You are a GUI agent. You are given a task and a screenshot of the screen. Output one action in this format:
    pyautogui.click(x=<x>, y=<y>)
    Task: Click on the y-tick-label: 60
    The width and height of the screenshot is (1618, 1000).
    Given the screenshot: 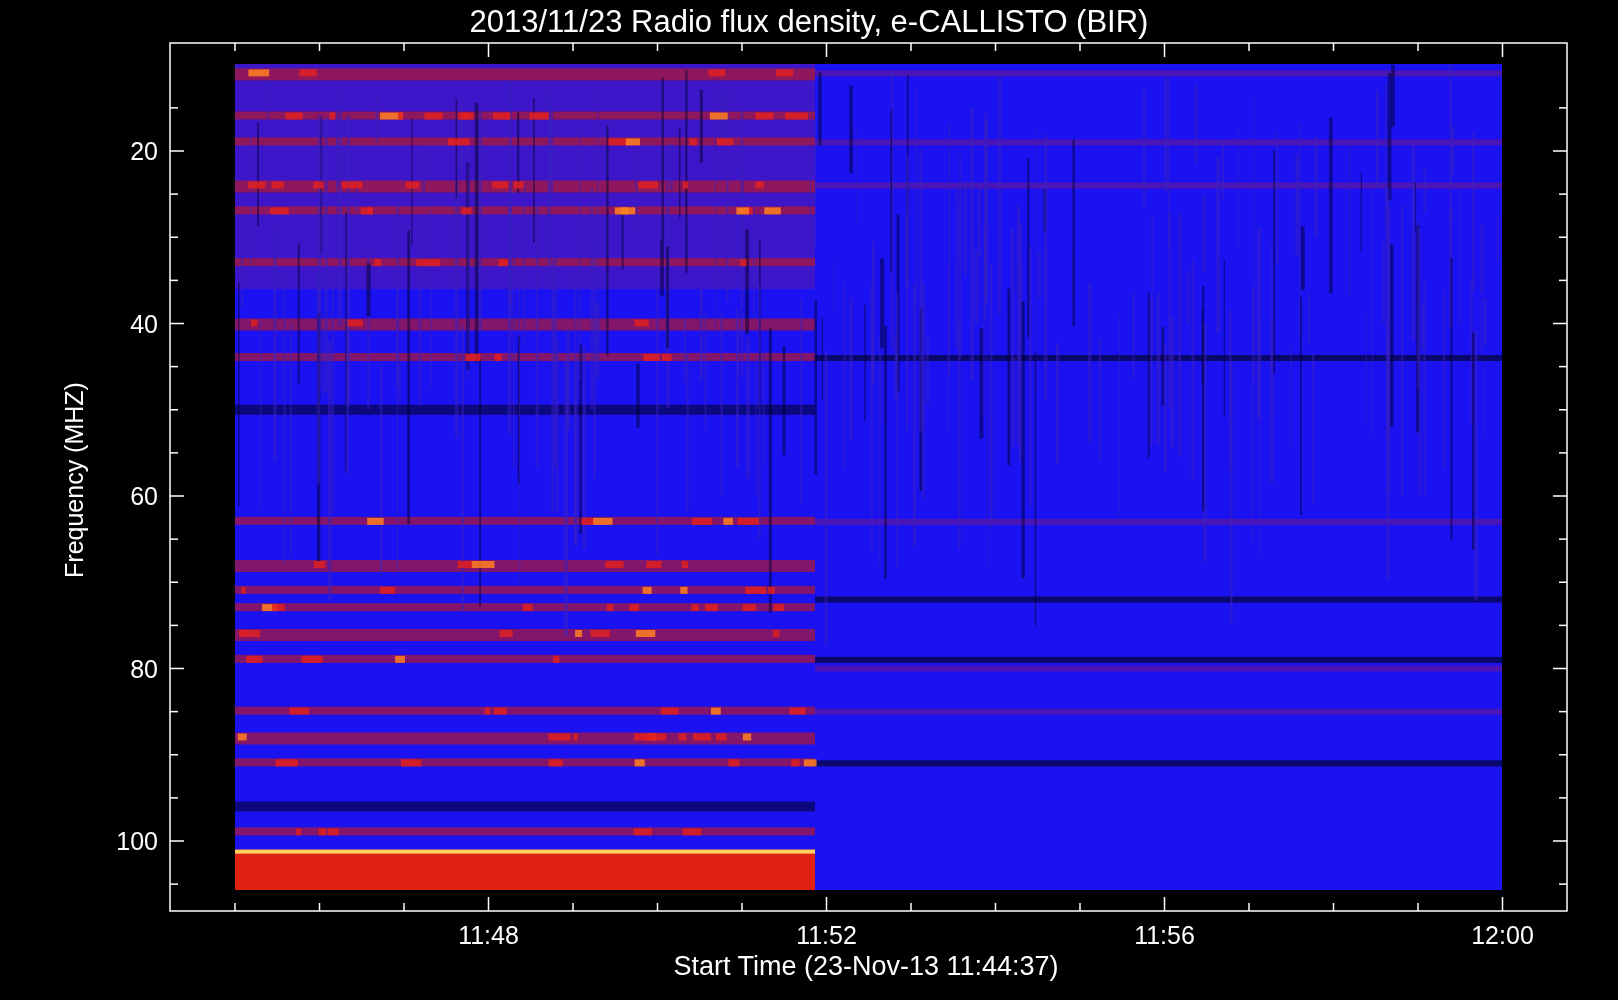 What is the action you would take?
    pyautogui.click(x=144, y=496)
    